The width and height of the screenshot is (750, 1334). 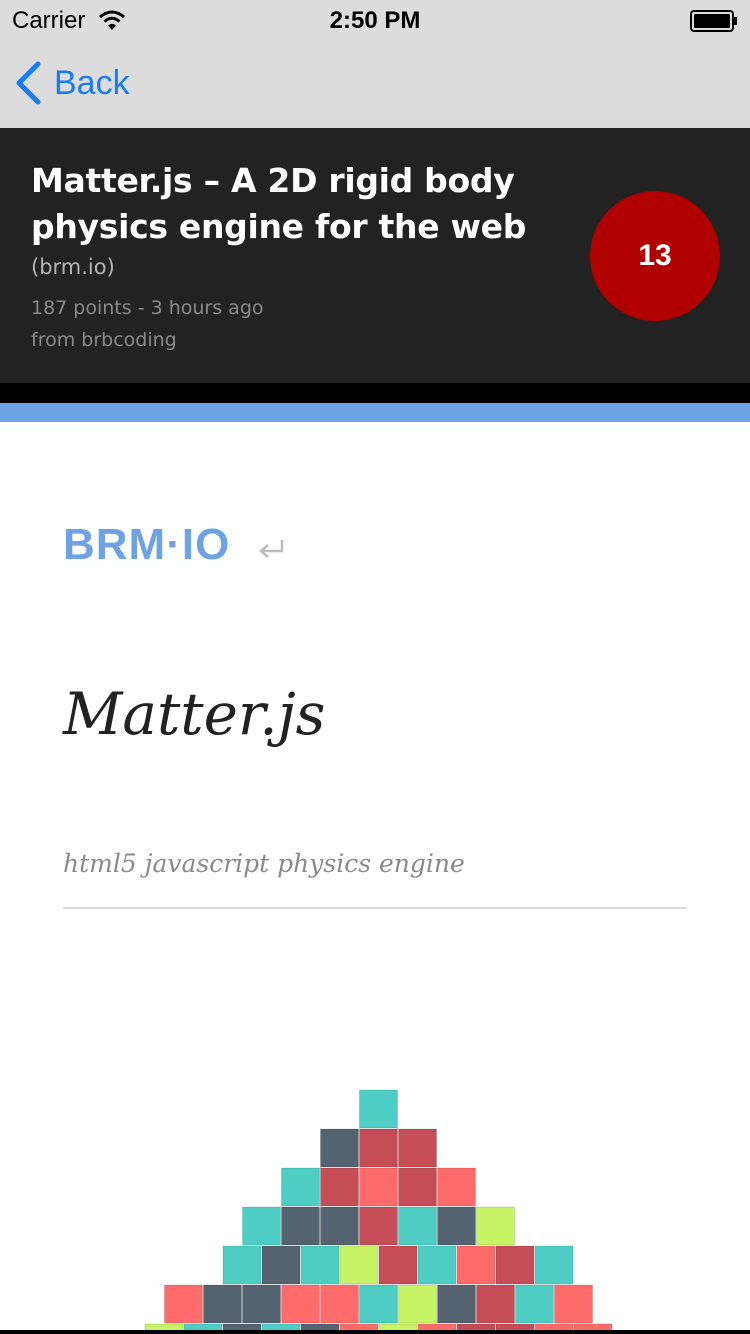 I want to click on status-bar: Carrier 2:50 PM, so click(x=375, y=20).